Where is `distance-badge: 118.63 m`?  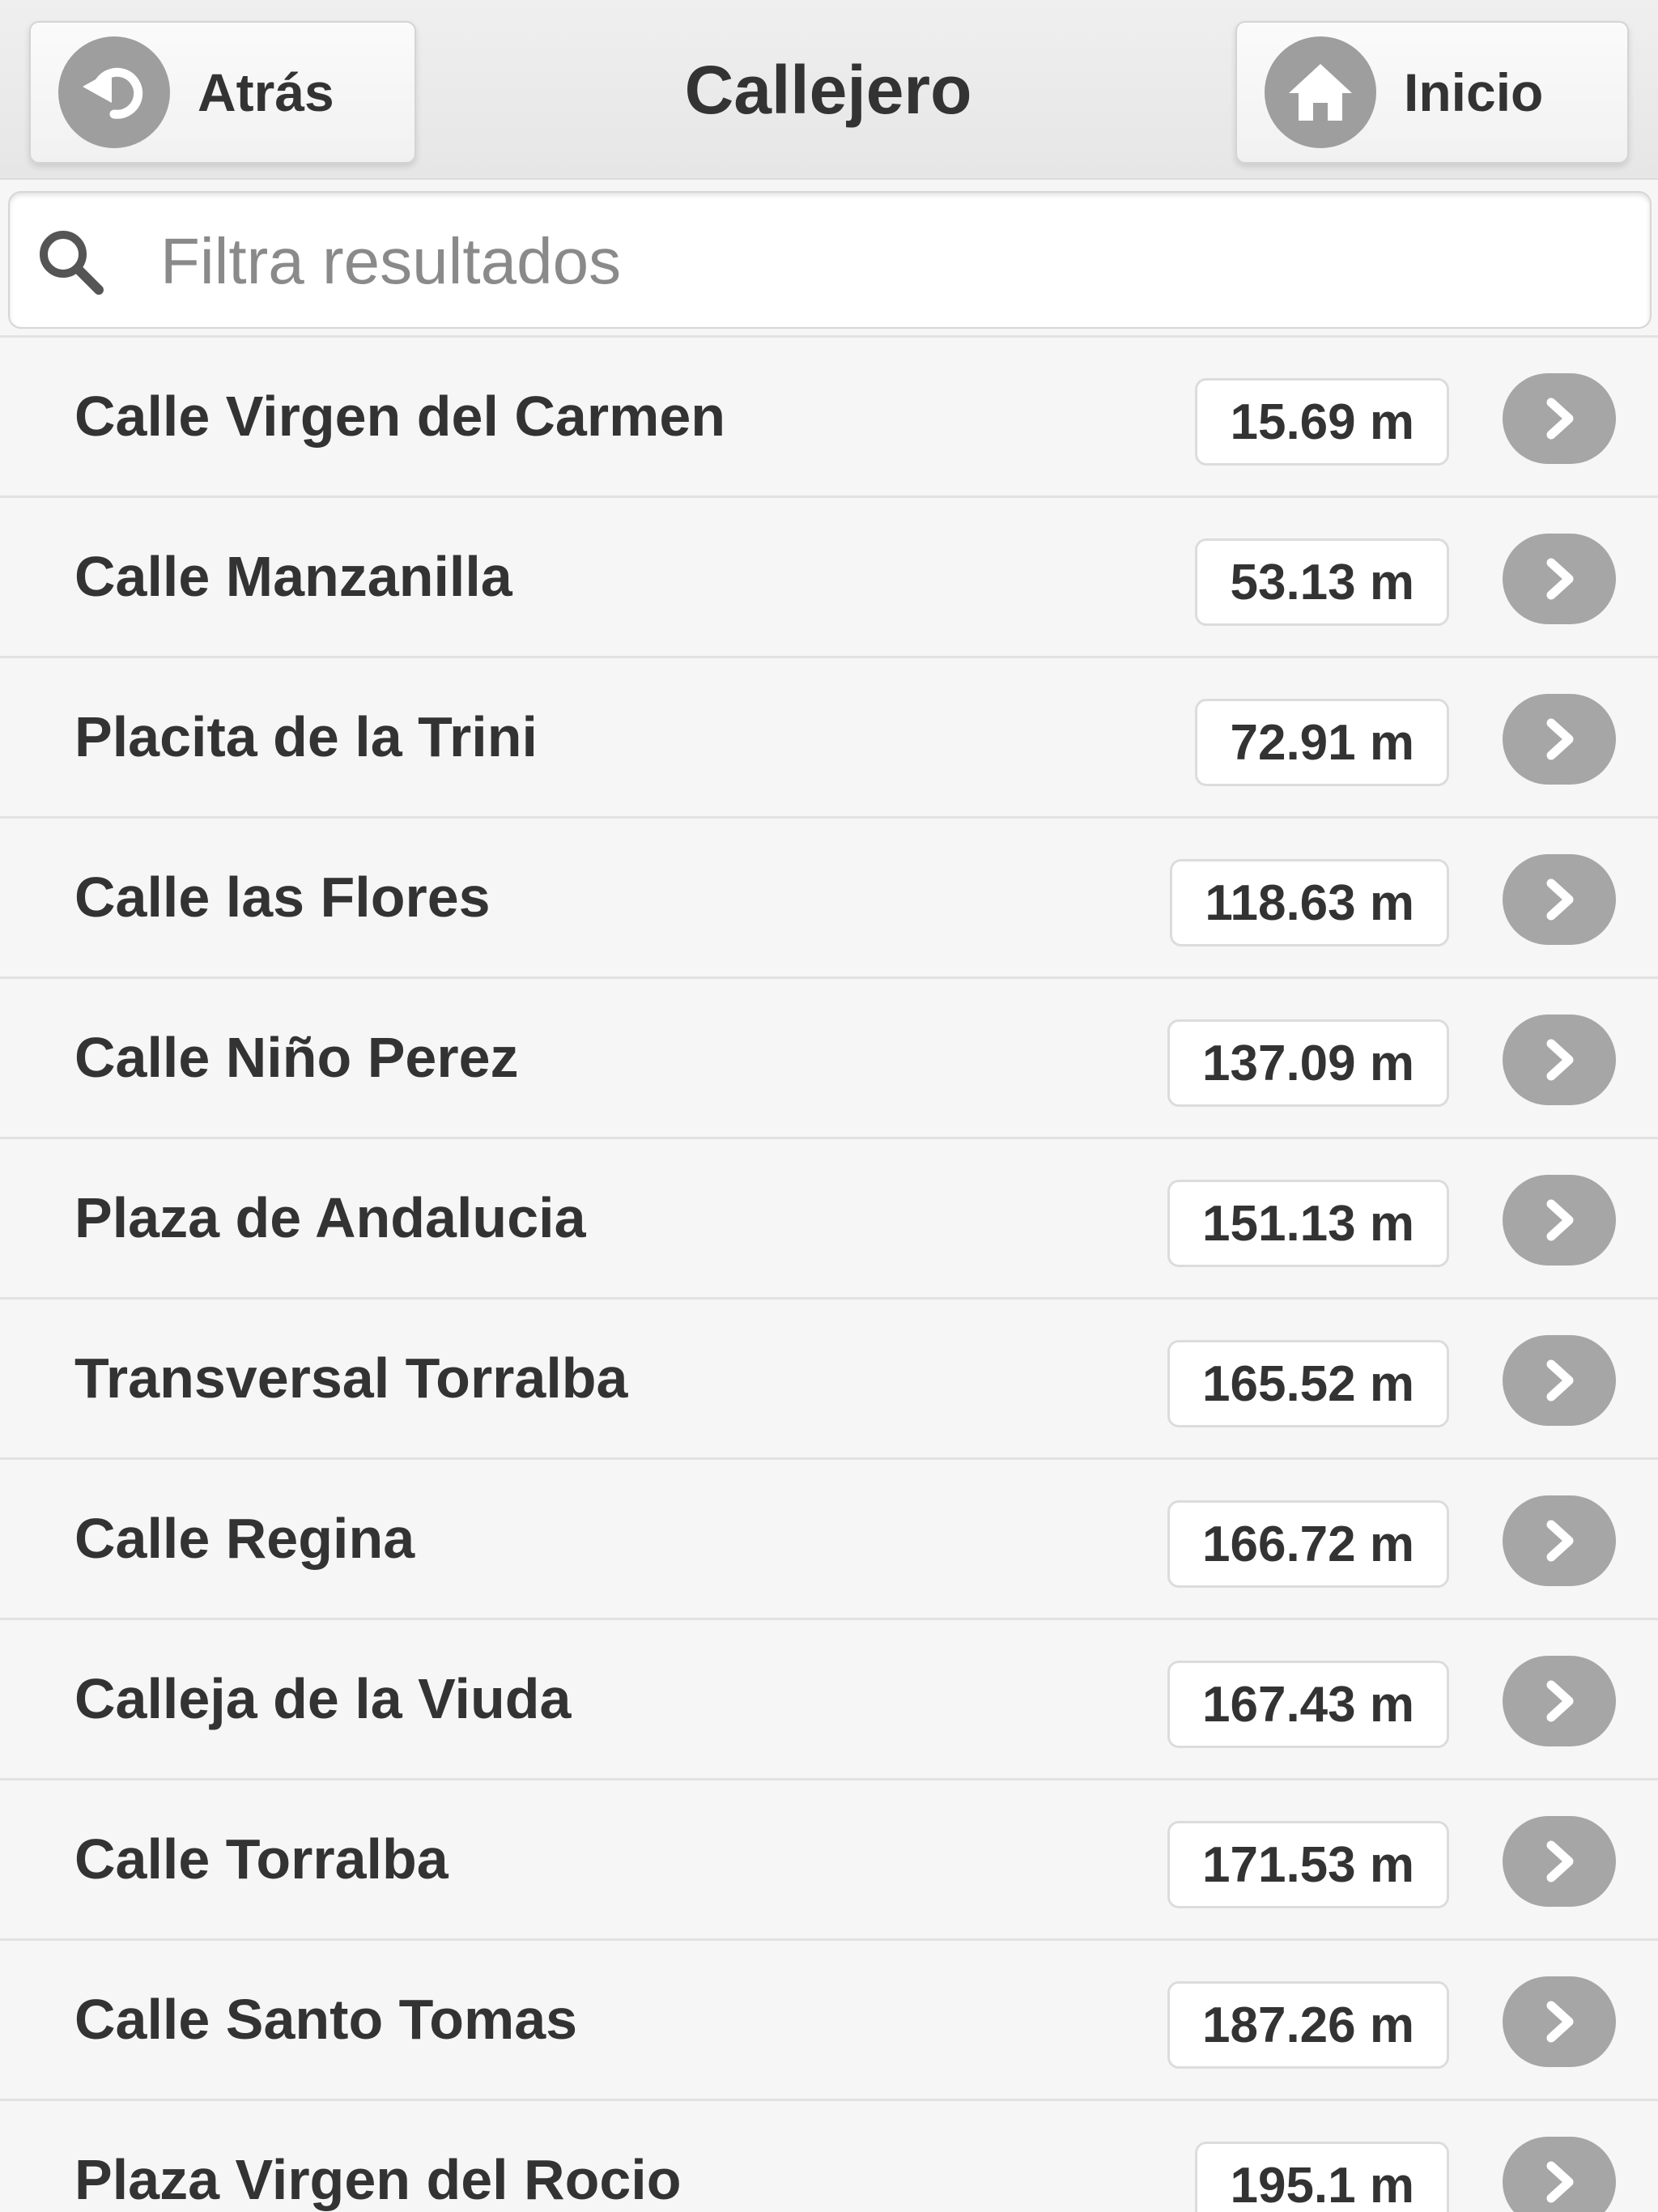 distance-badge: 118.63 m is located at coordinates (1309, 902).